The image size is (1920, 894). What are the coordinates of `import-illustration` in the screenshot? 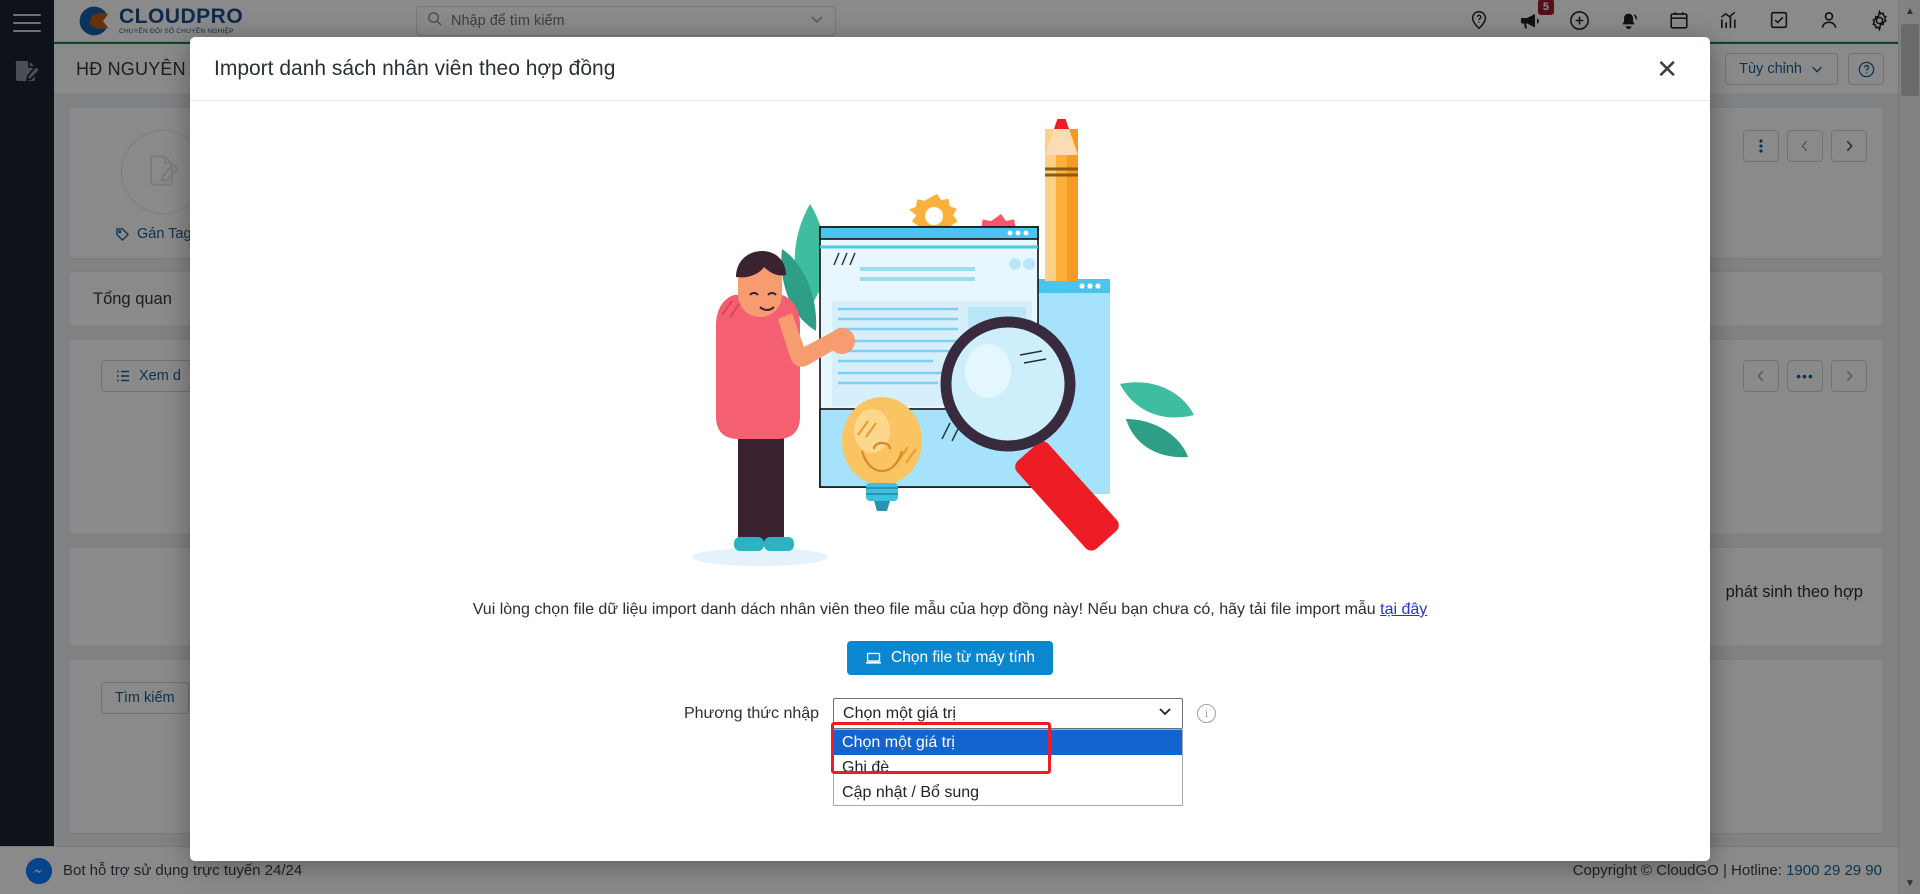 It's located at (950, 343).